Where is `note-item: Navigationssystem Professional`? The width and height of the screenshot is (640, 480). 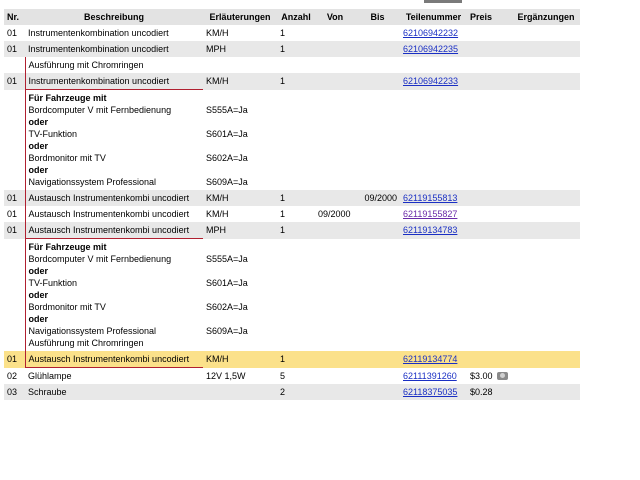 note-item: Navigationssystem Professional is located at coordinates (92, 331).